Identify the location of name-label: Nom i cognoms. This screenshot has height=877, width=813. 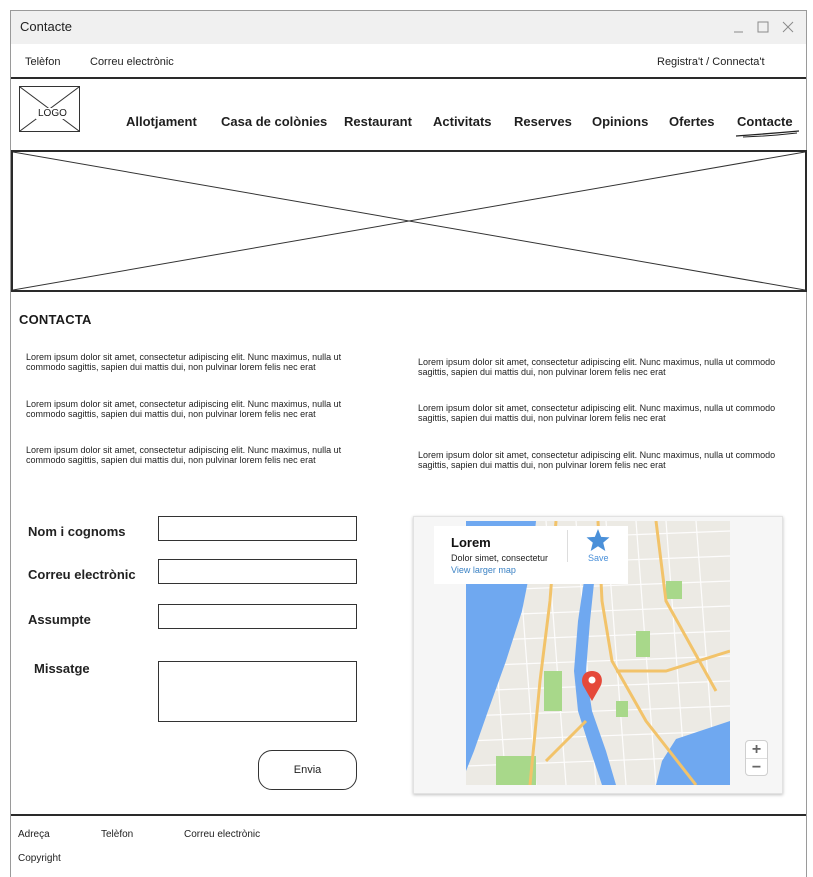
(77, 531).